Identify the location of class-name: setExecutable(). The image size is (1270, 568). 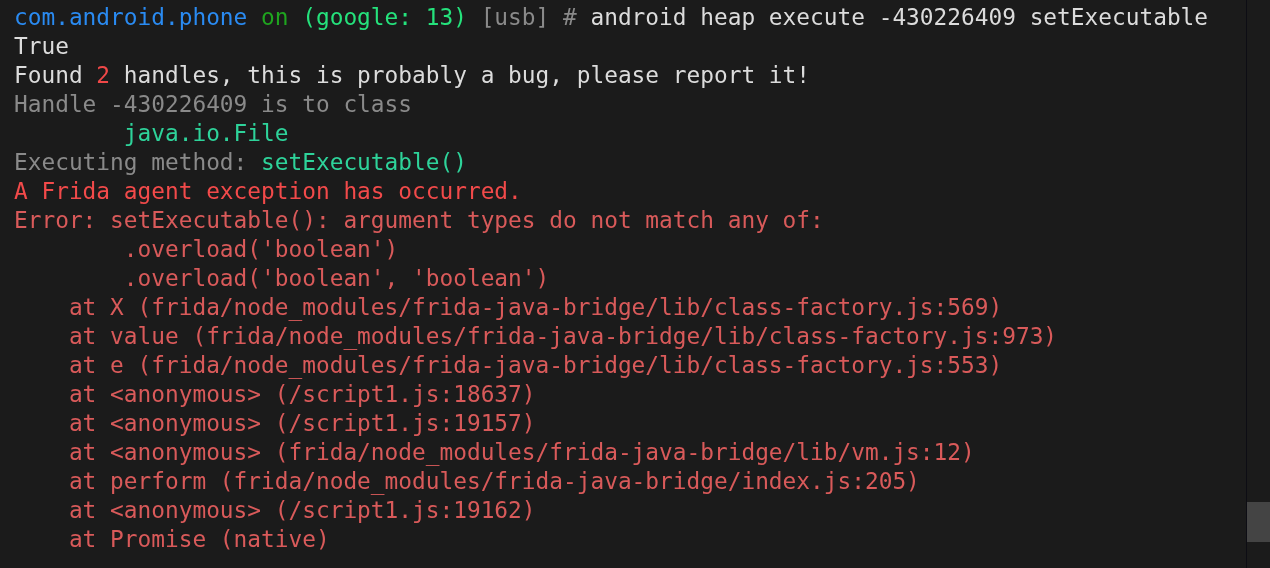
(364, 162).